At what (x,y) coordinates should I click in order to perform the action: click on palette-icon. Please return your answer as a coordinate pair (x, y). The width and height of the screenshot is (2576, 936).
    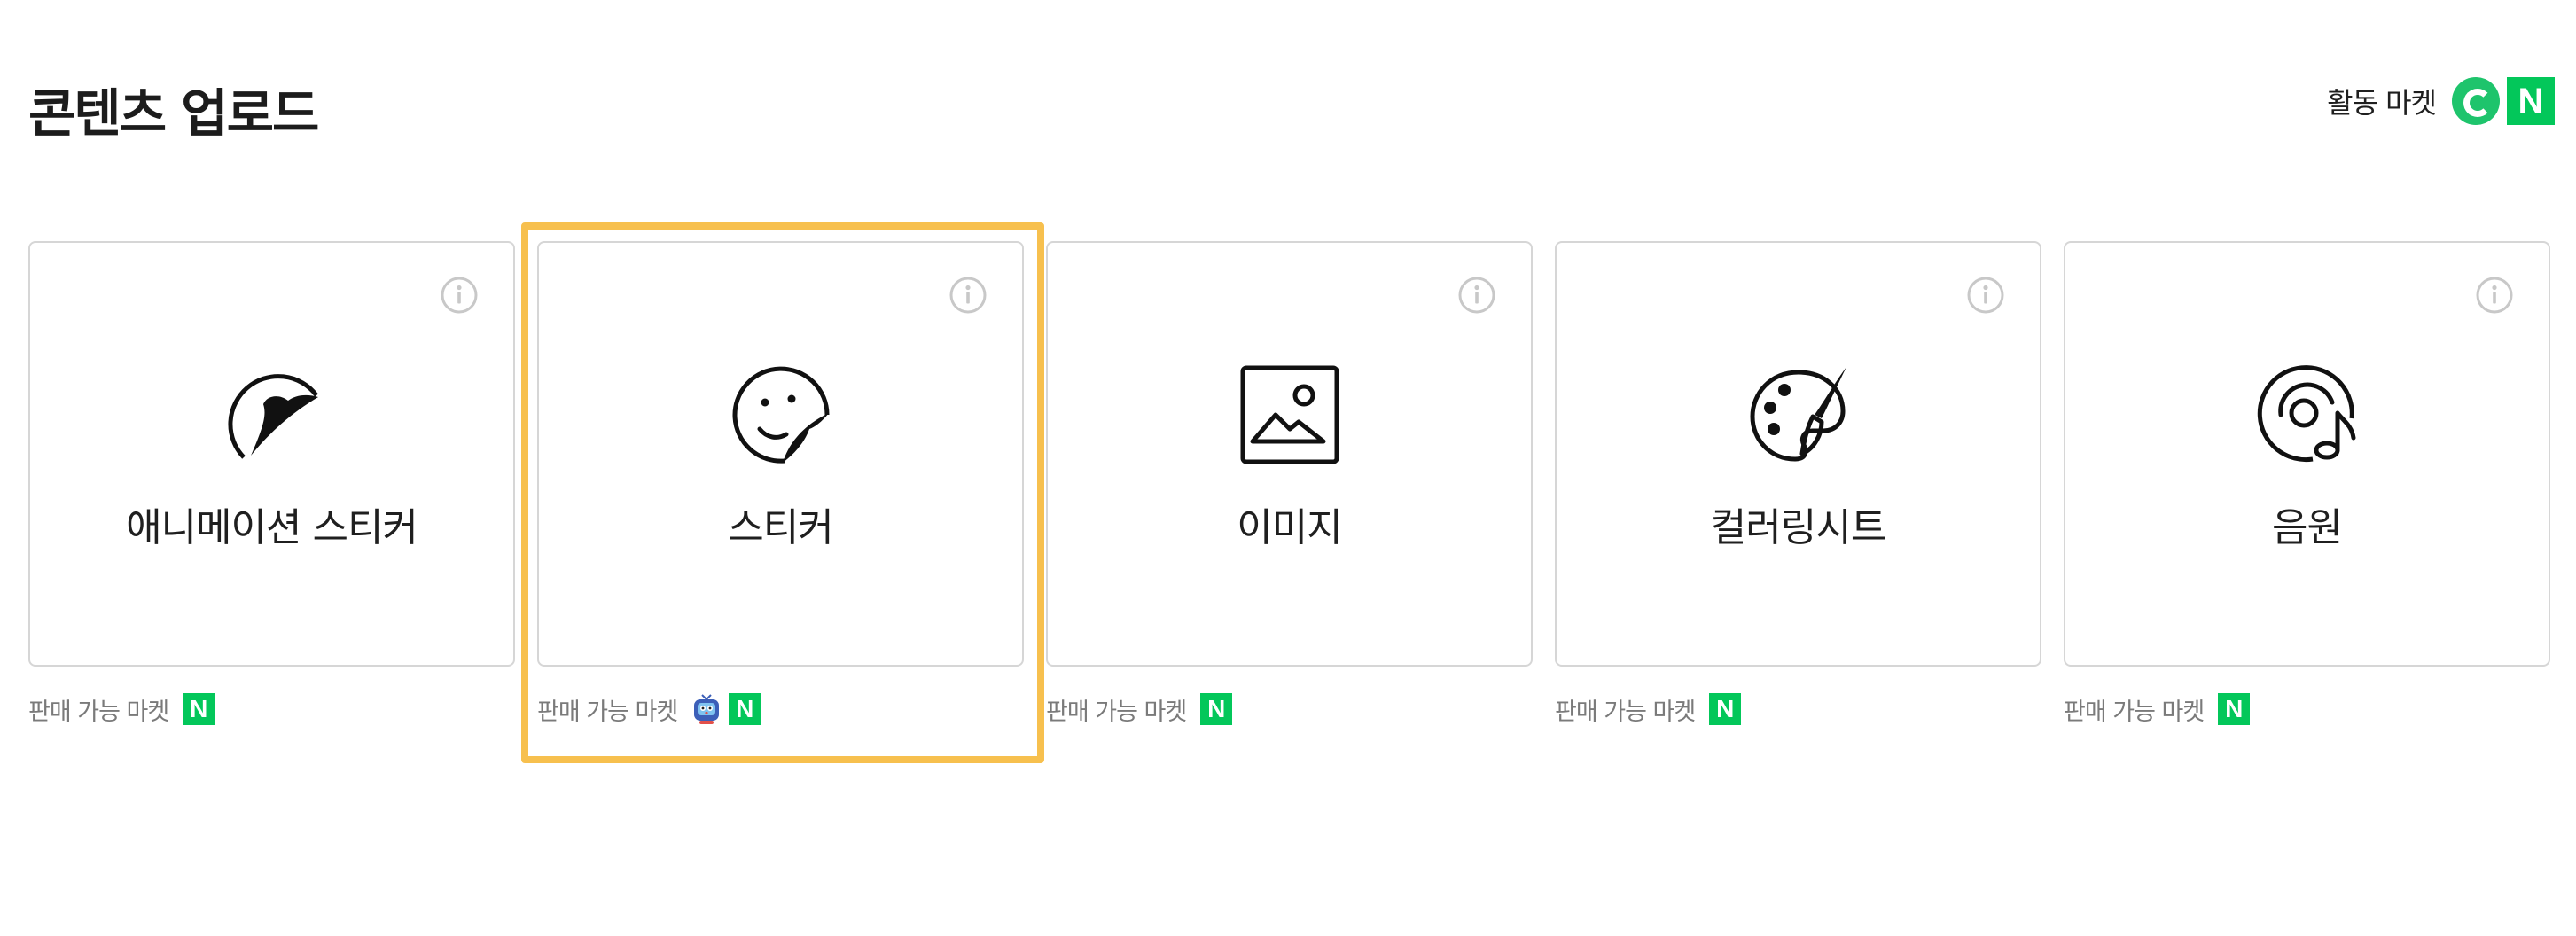
    Looking at the image, I should click on (1797, 414).